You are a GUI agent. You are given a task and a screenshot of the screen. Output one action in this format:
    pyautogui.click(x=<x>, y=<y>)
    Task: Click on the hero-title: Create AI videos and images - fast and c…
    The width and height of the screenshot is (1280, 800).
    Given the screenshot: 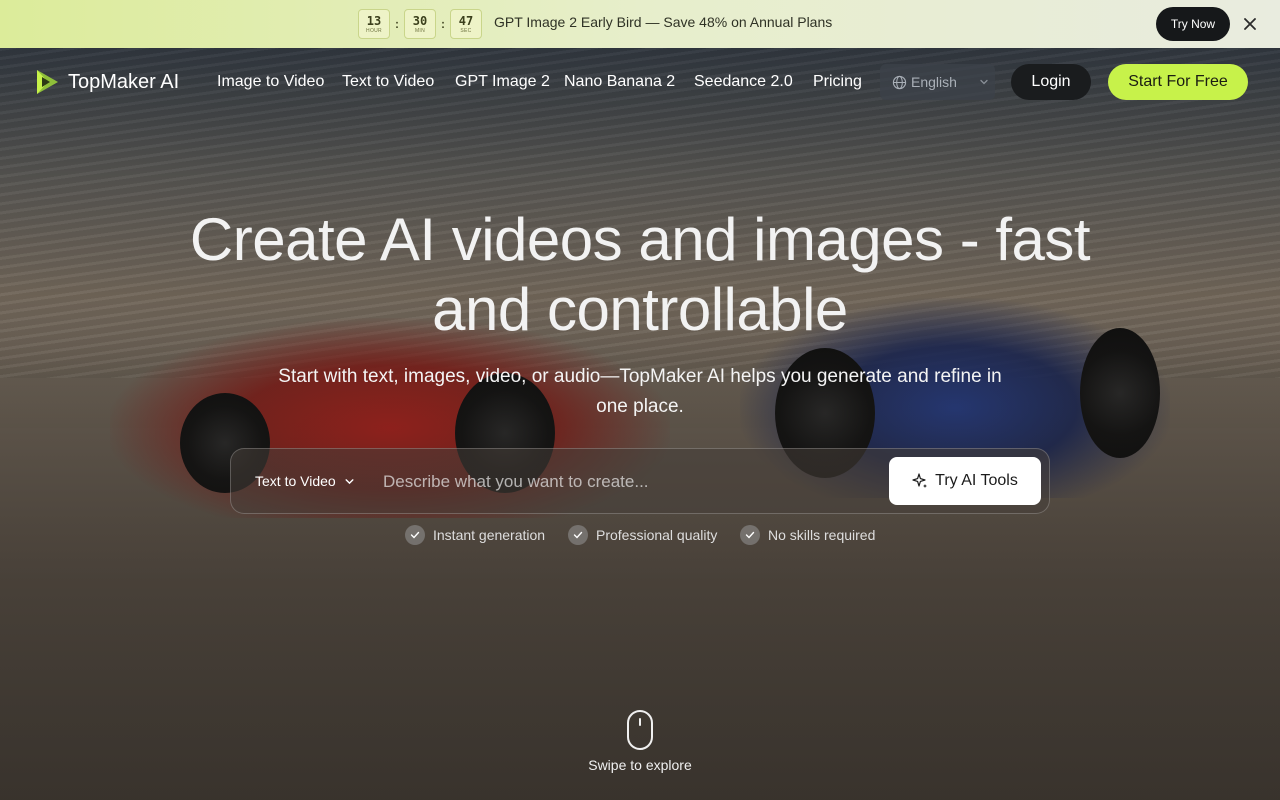 What is the action you would take?
    pyautogui.click(x=640, y=274)
    